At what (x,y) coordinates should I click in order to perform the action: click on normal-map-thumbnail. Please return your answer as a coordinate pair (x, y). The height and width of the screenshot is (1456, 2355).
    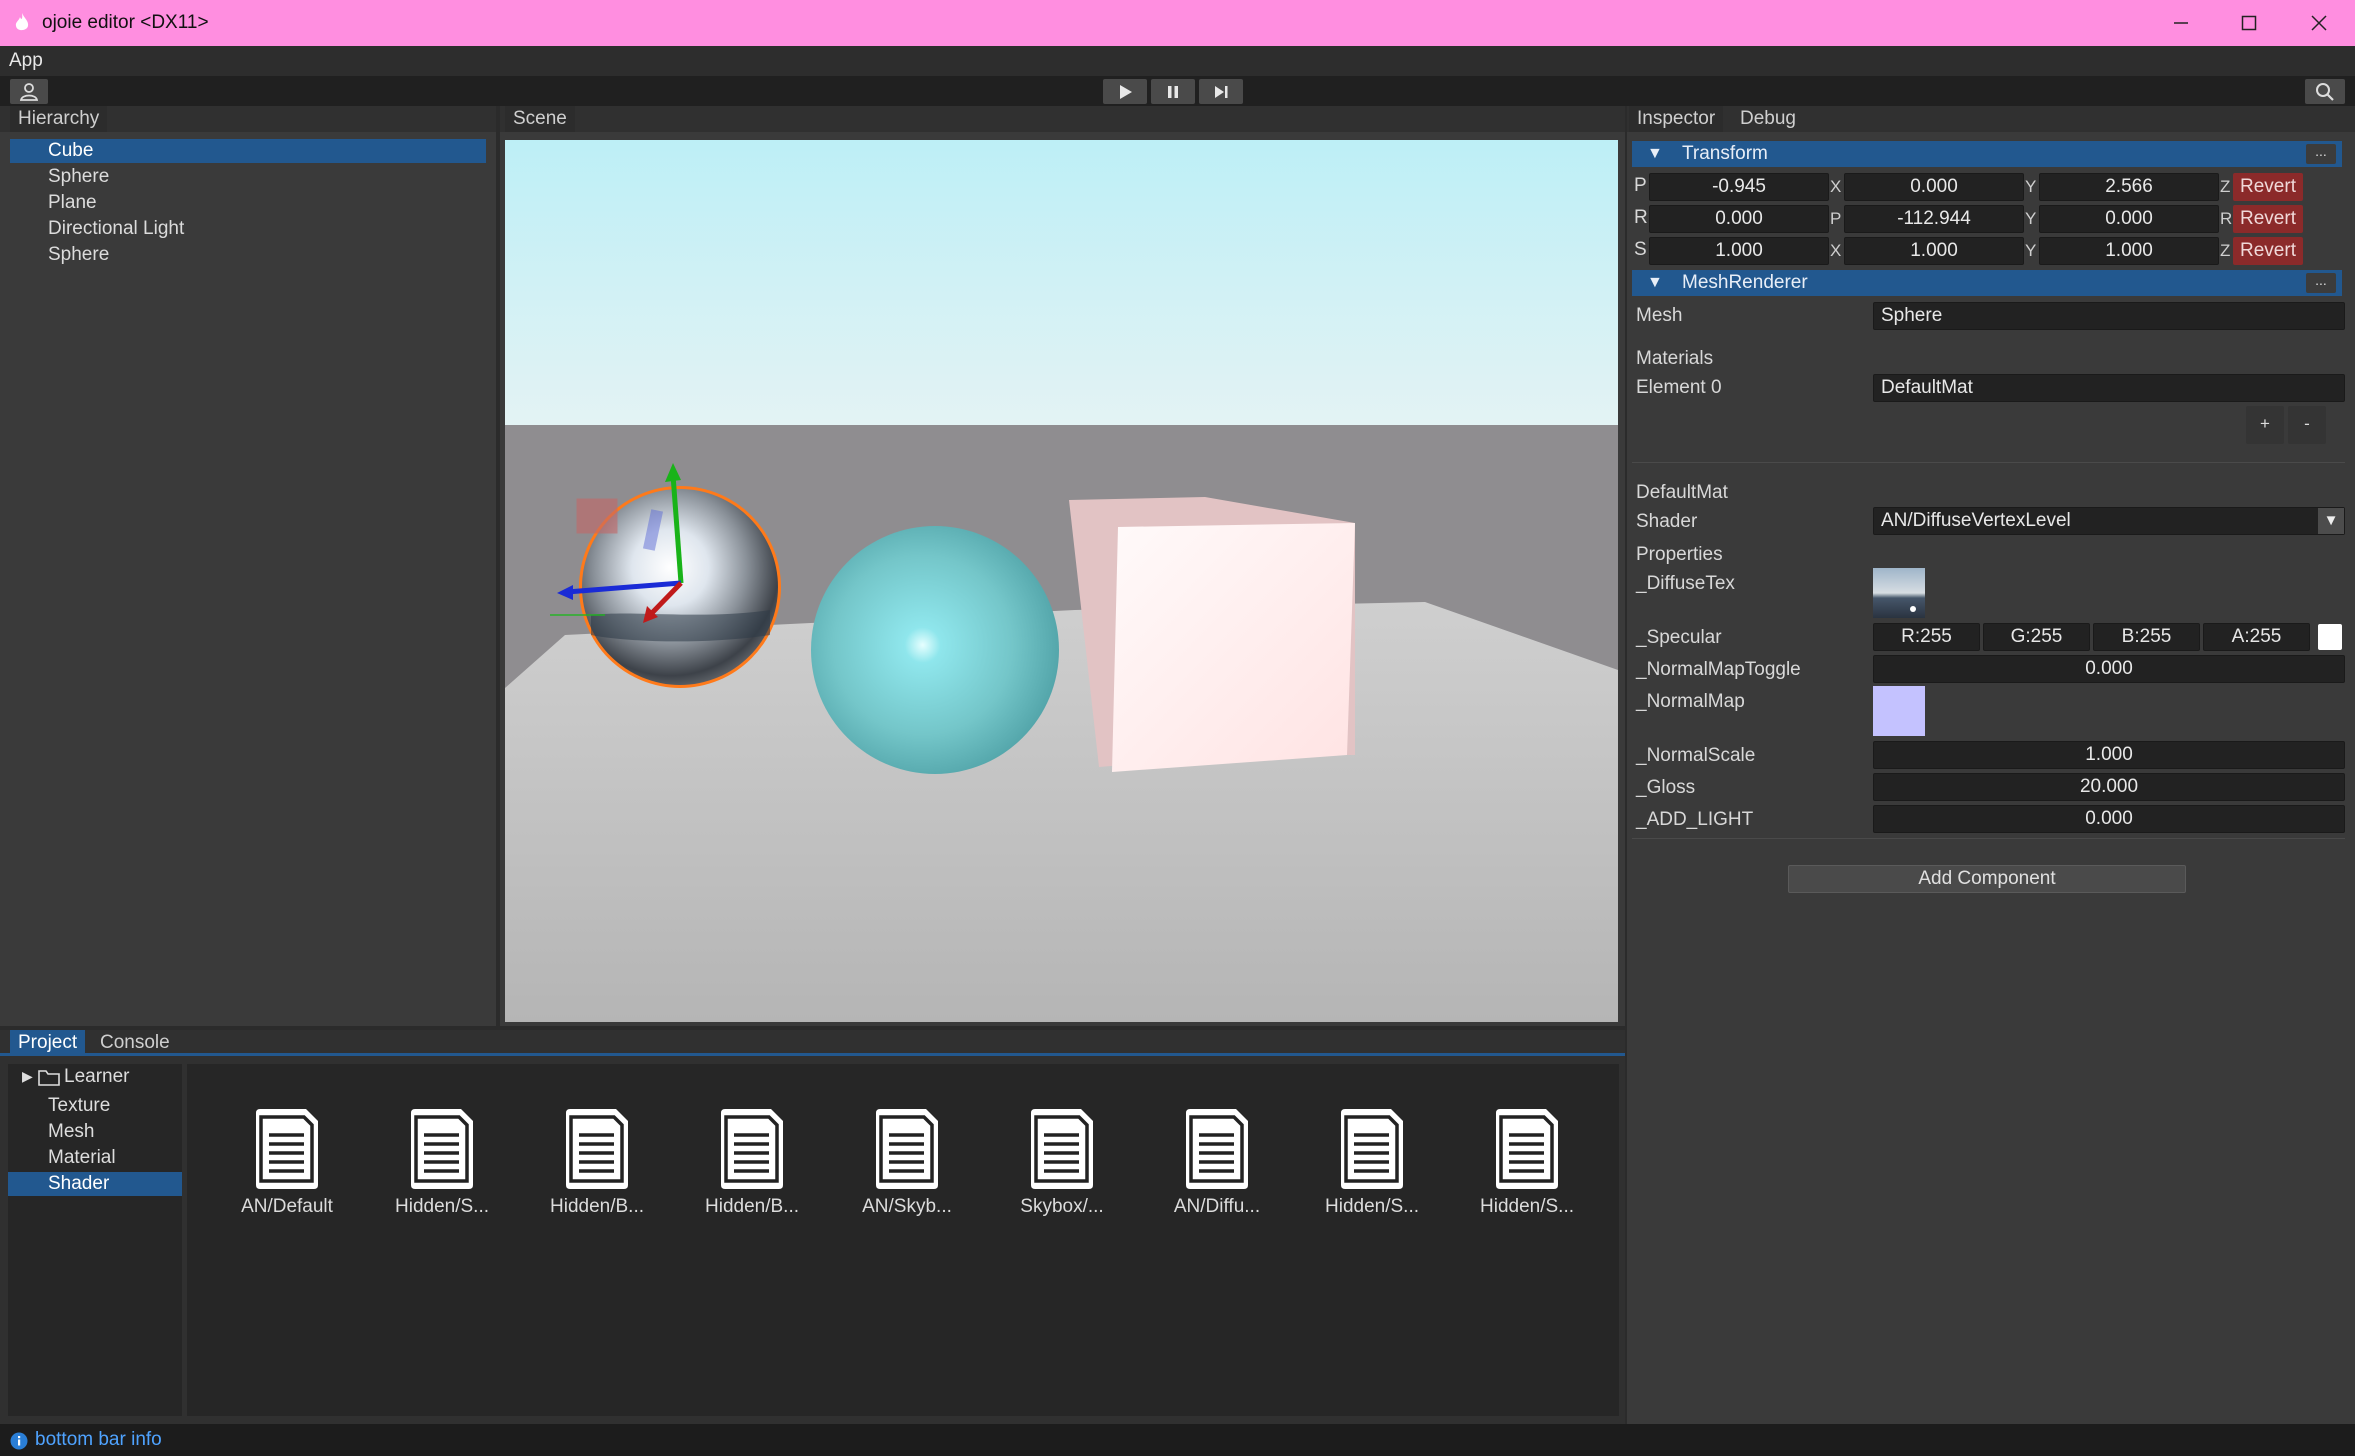
    Looking at the image, I should click on (1899, 711).